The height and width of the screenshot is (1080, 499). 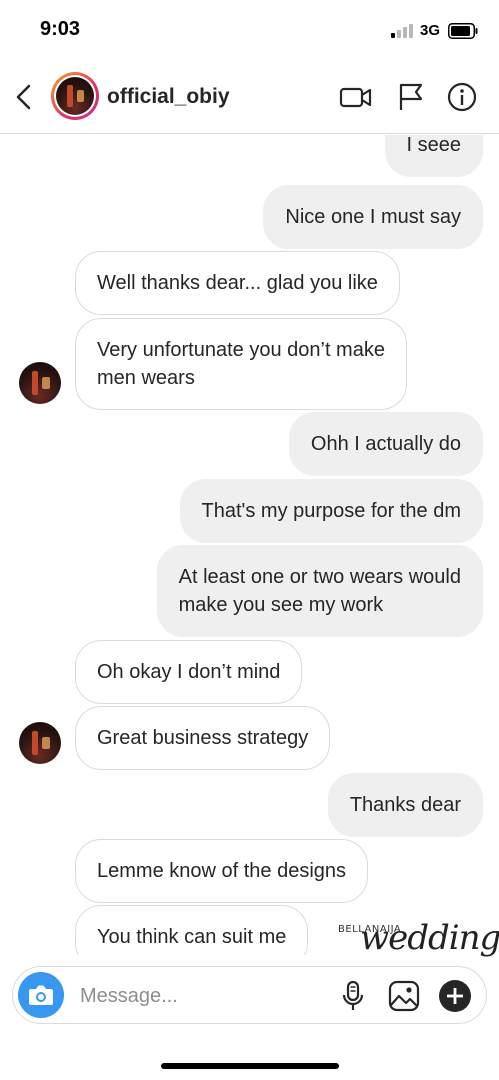 I want to click on message-text: Ohh I actually do, so click(x=385, y=444).